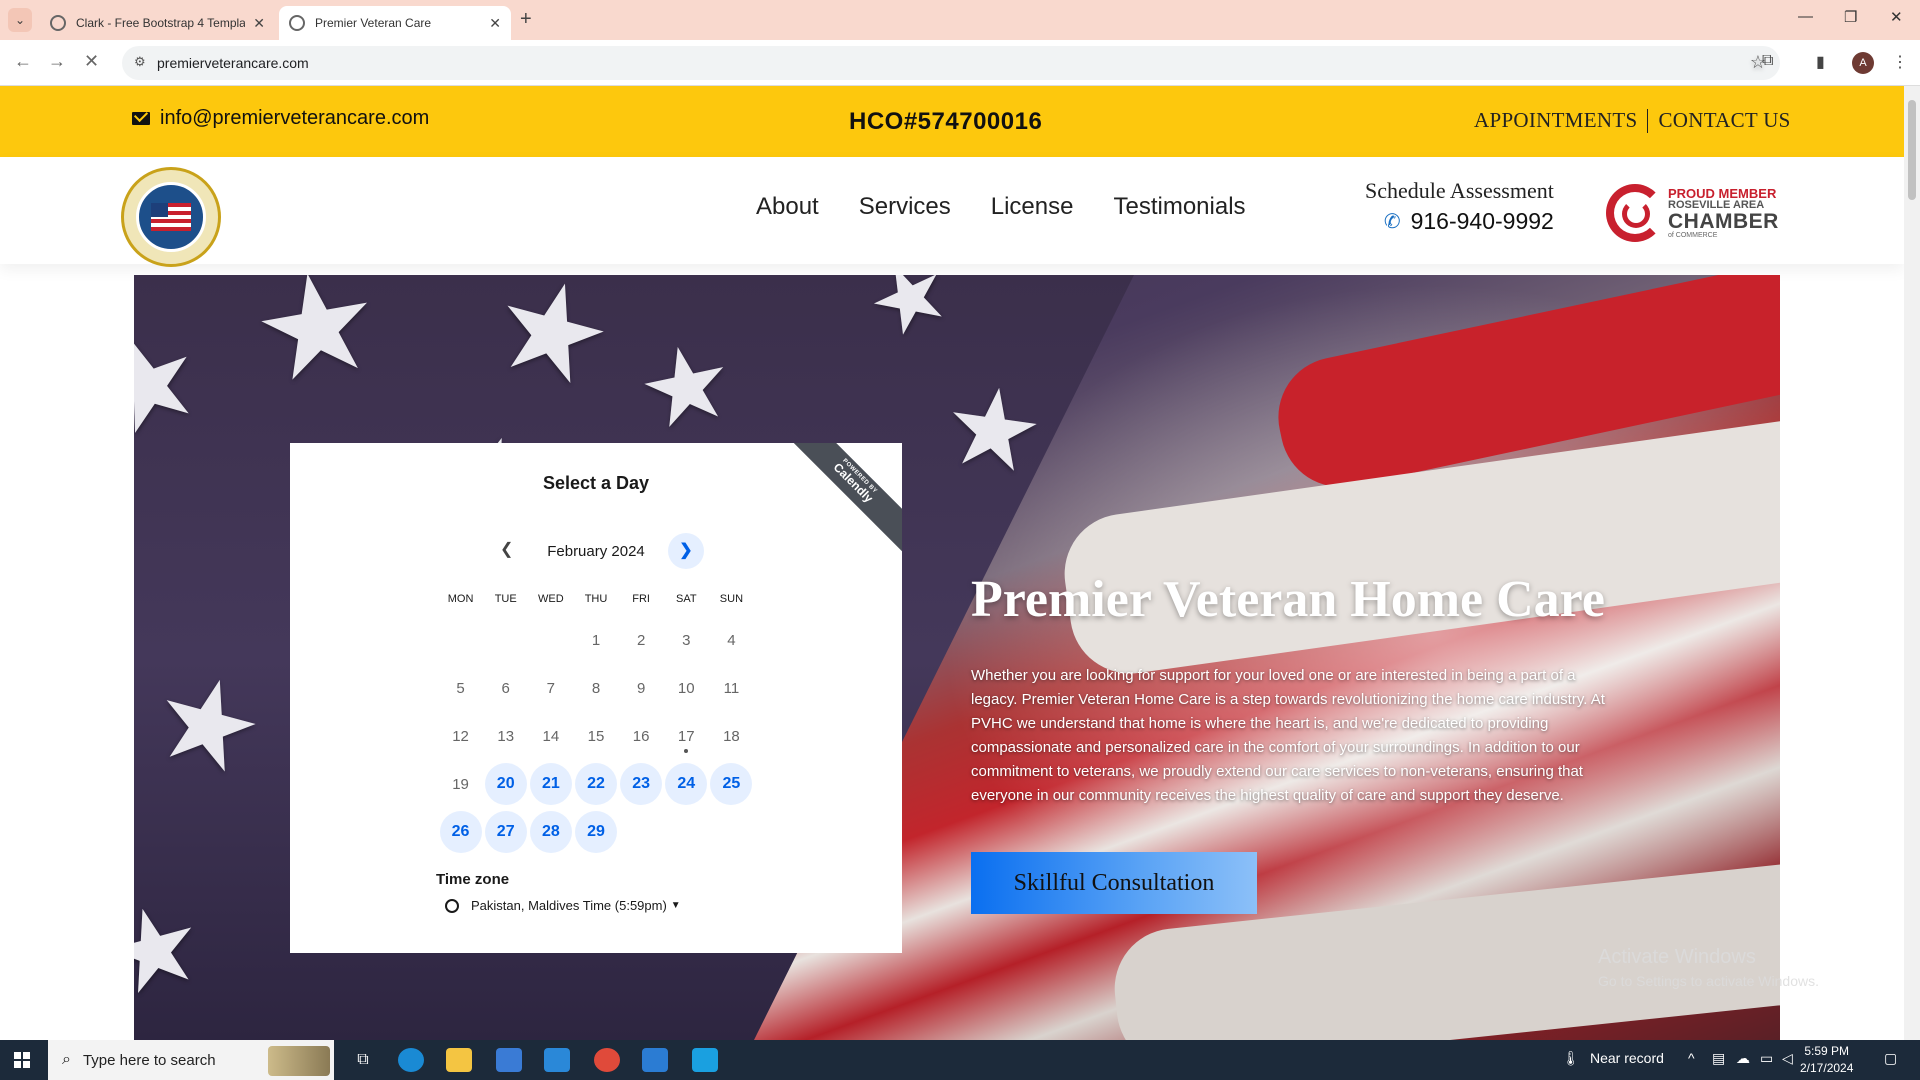  Describe the element at coordinates (373, 23) in the screenshot. I see `tab-title: Premier Veteran Care` at that location.